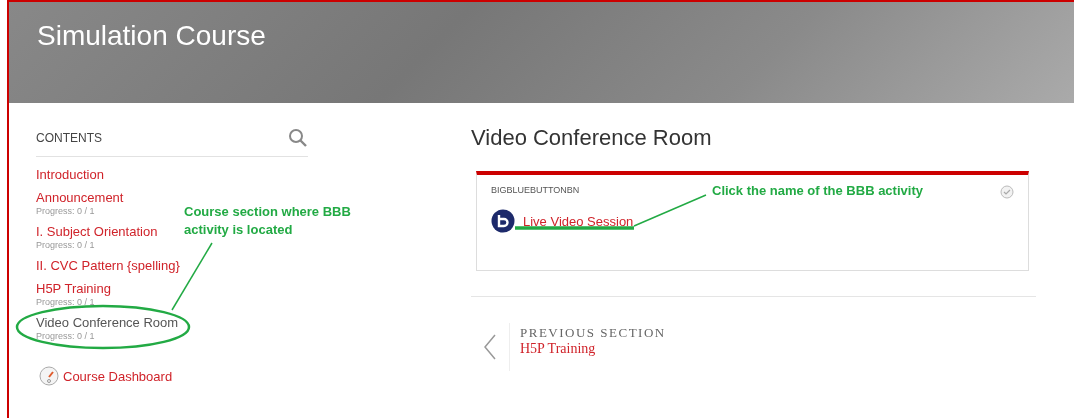  What do you see at coordinates (69, 138) in the screenshot?
I see `contents-heading: CONTENTS` at bounding box center [69, 138].